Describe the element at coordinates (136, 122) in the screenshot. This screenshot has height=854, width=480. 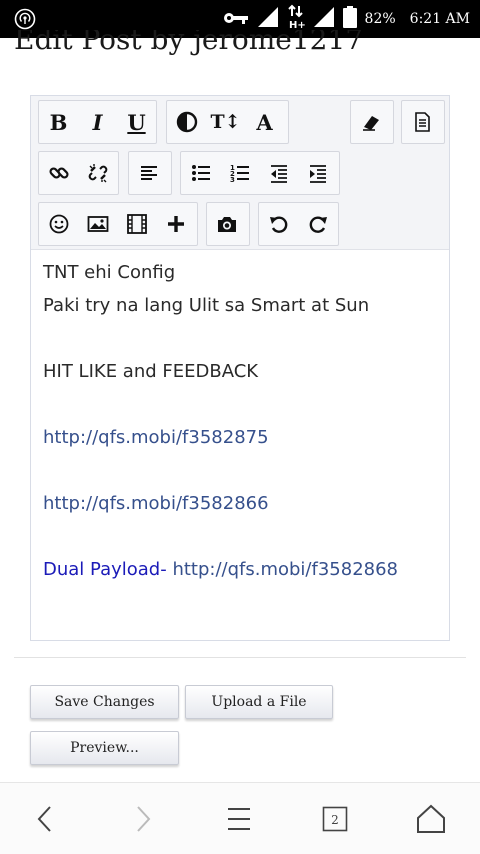
I see `underline-button: U` at that location.